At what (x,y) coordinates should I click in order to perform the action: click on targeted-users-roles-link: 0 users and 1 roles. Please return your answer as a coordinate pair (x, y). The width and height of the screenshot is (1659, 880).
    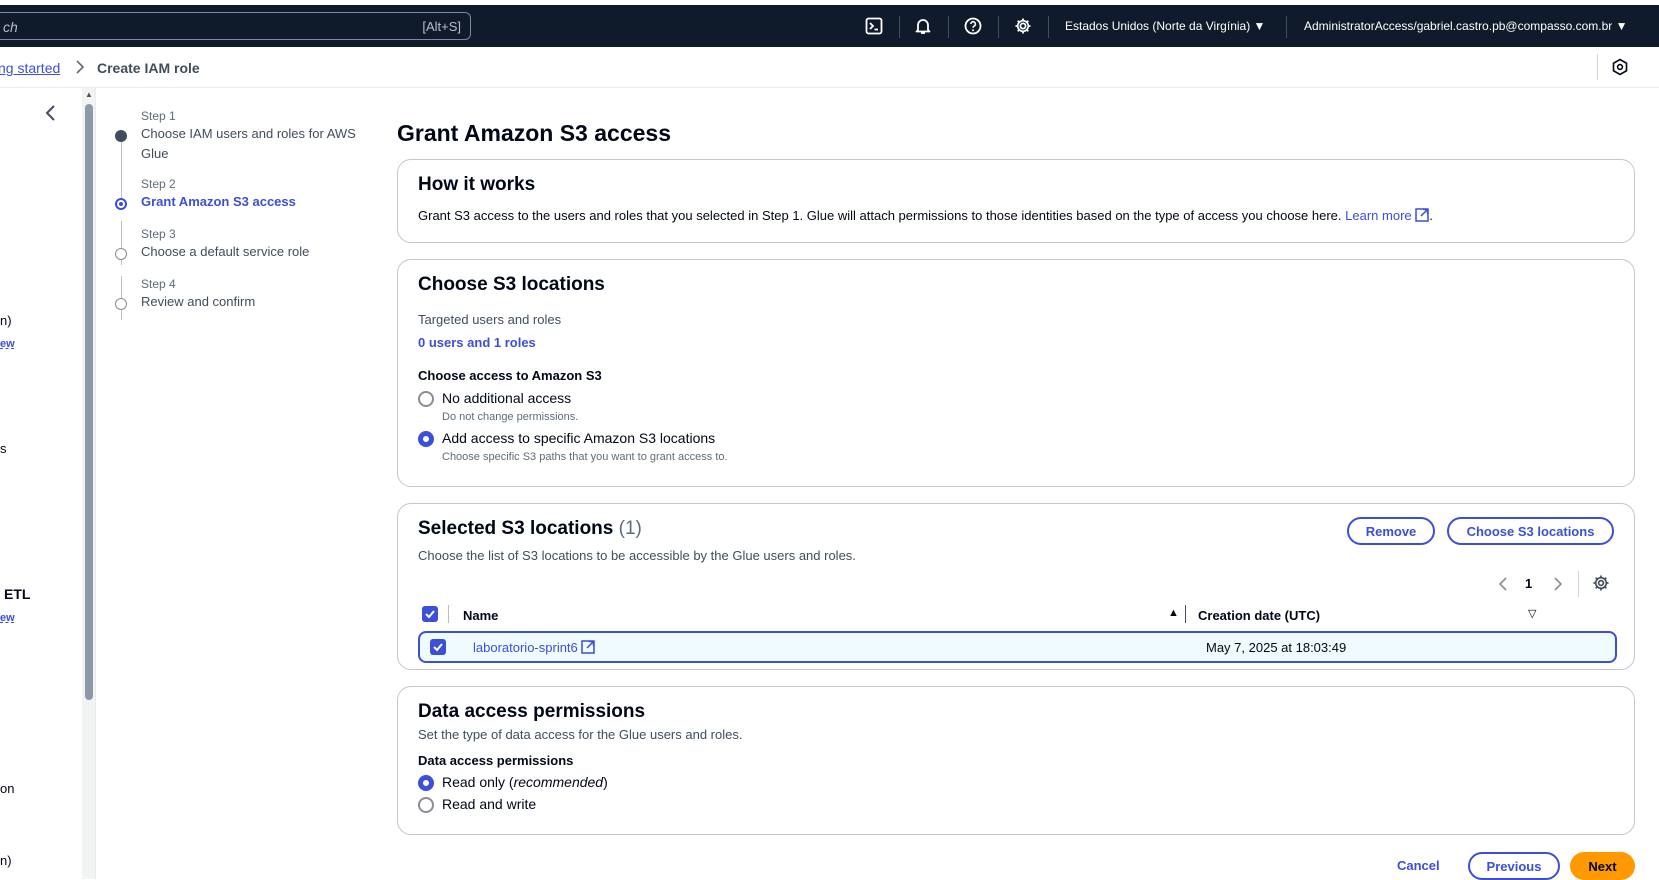
    Looking at the image, I should click on (477, 342).